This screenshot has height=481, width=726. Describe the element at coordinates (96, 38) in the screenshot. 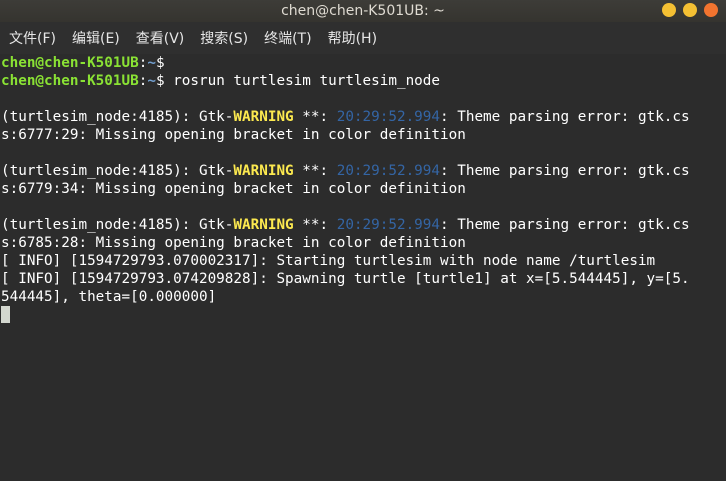

I see `menu-edit: 编辑(E)` at that location.